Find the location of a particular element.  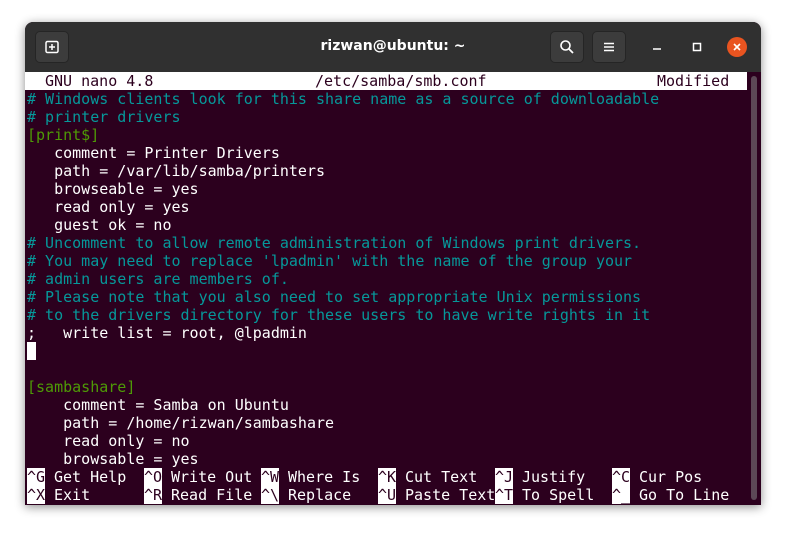

shortcut-key: ^O is located at coordinates (153, 477).